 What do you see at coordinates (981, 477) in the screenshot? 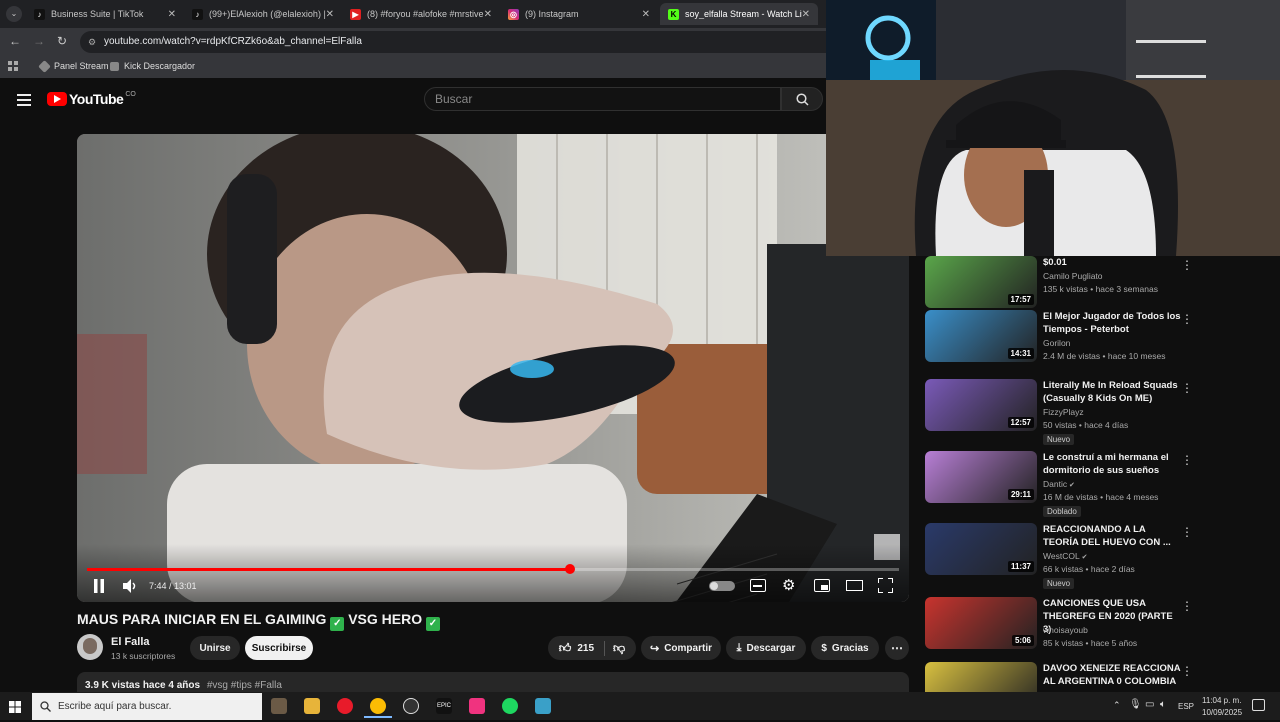
I see `video-thumbnail: 29:11` at bounding box center [981, 477].